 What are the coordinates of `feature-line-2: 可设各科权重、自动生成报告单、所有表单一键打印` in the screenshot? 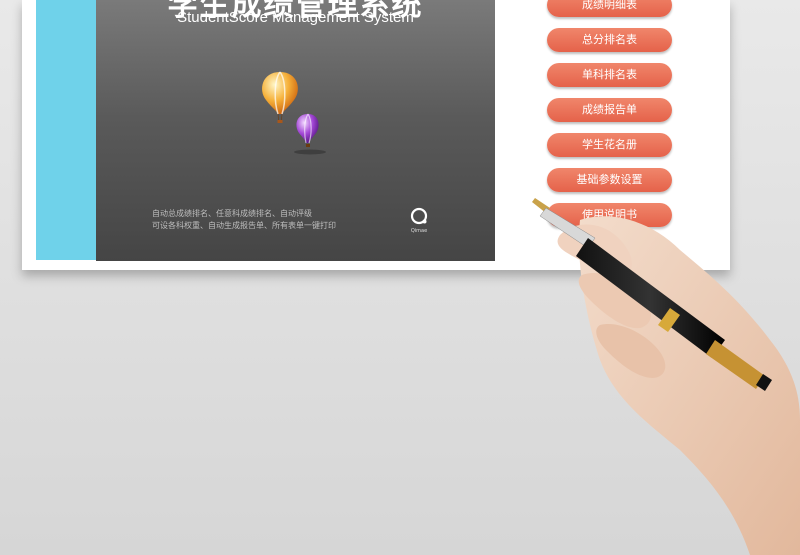 It's located at (244, 225).